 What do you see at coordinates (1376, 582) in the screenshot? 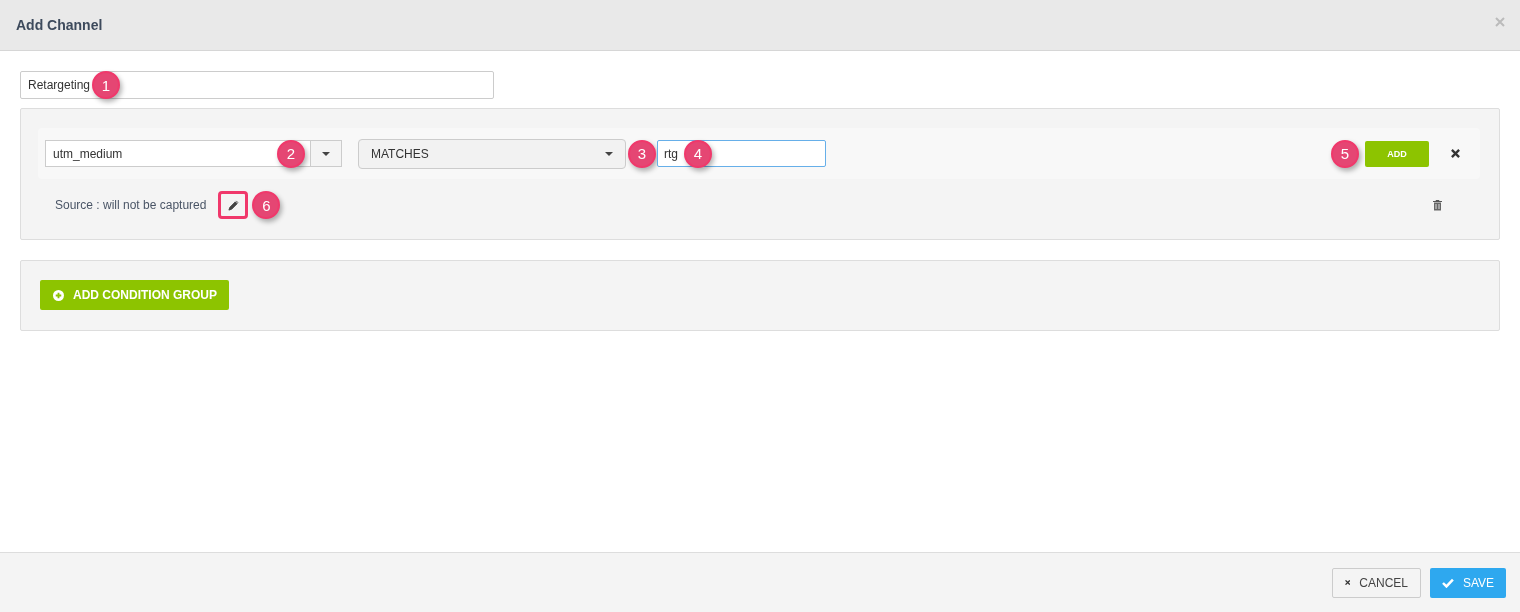
I see `cancel-button: CANCEL` at bounding box center [1376, 582].